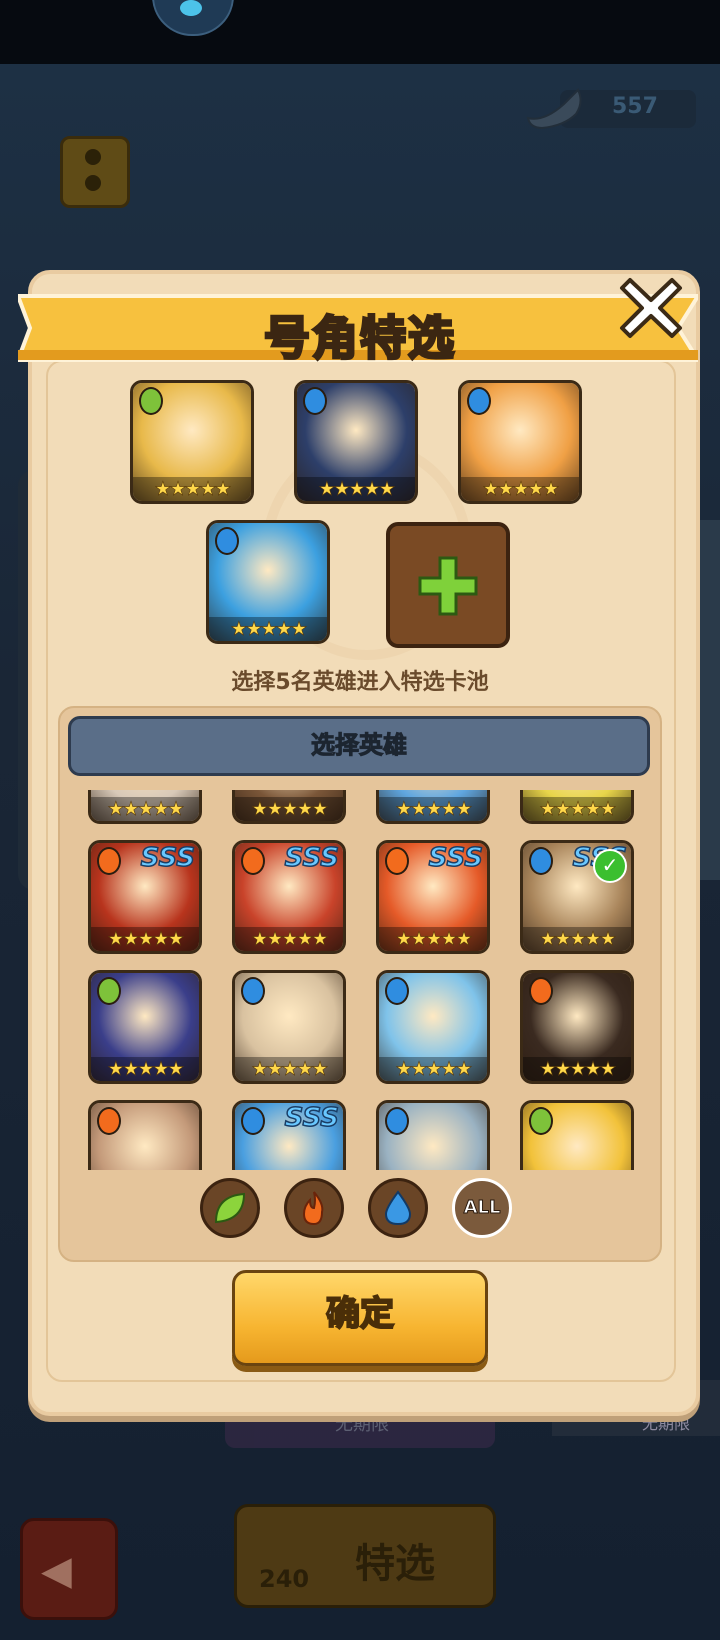 This screenshot has width=720, height=1640. I want to click on info-button, so click(95, 172).